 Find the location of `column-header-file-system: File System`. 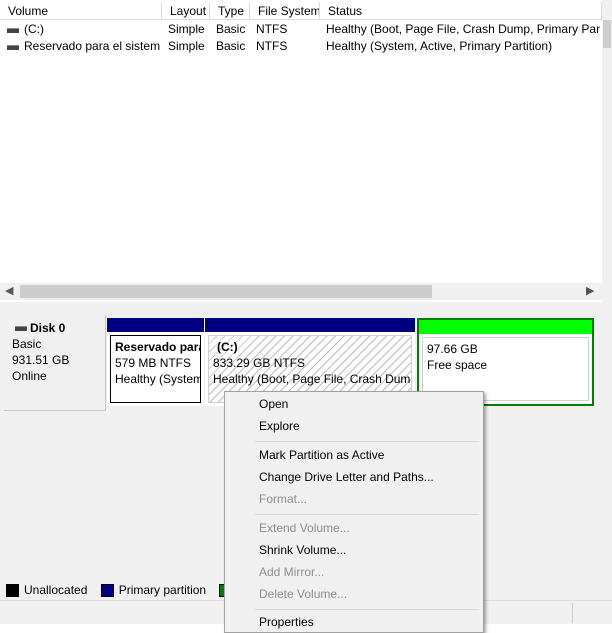

column-header-file-system: File System is located at coordinates (285, 11).